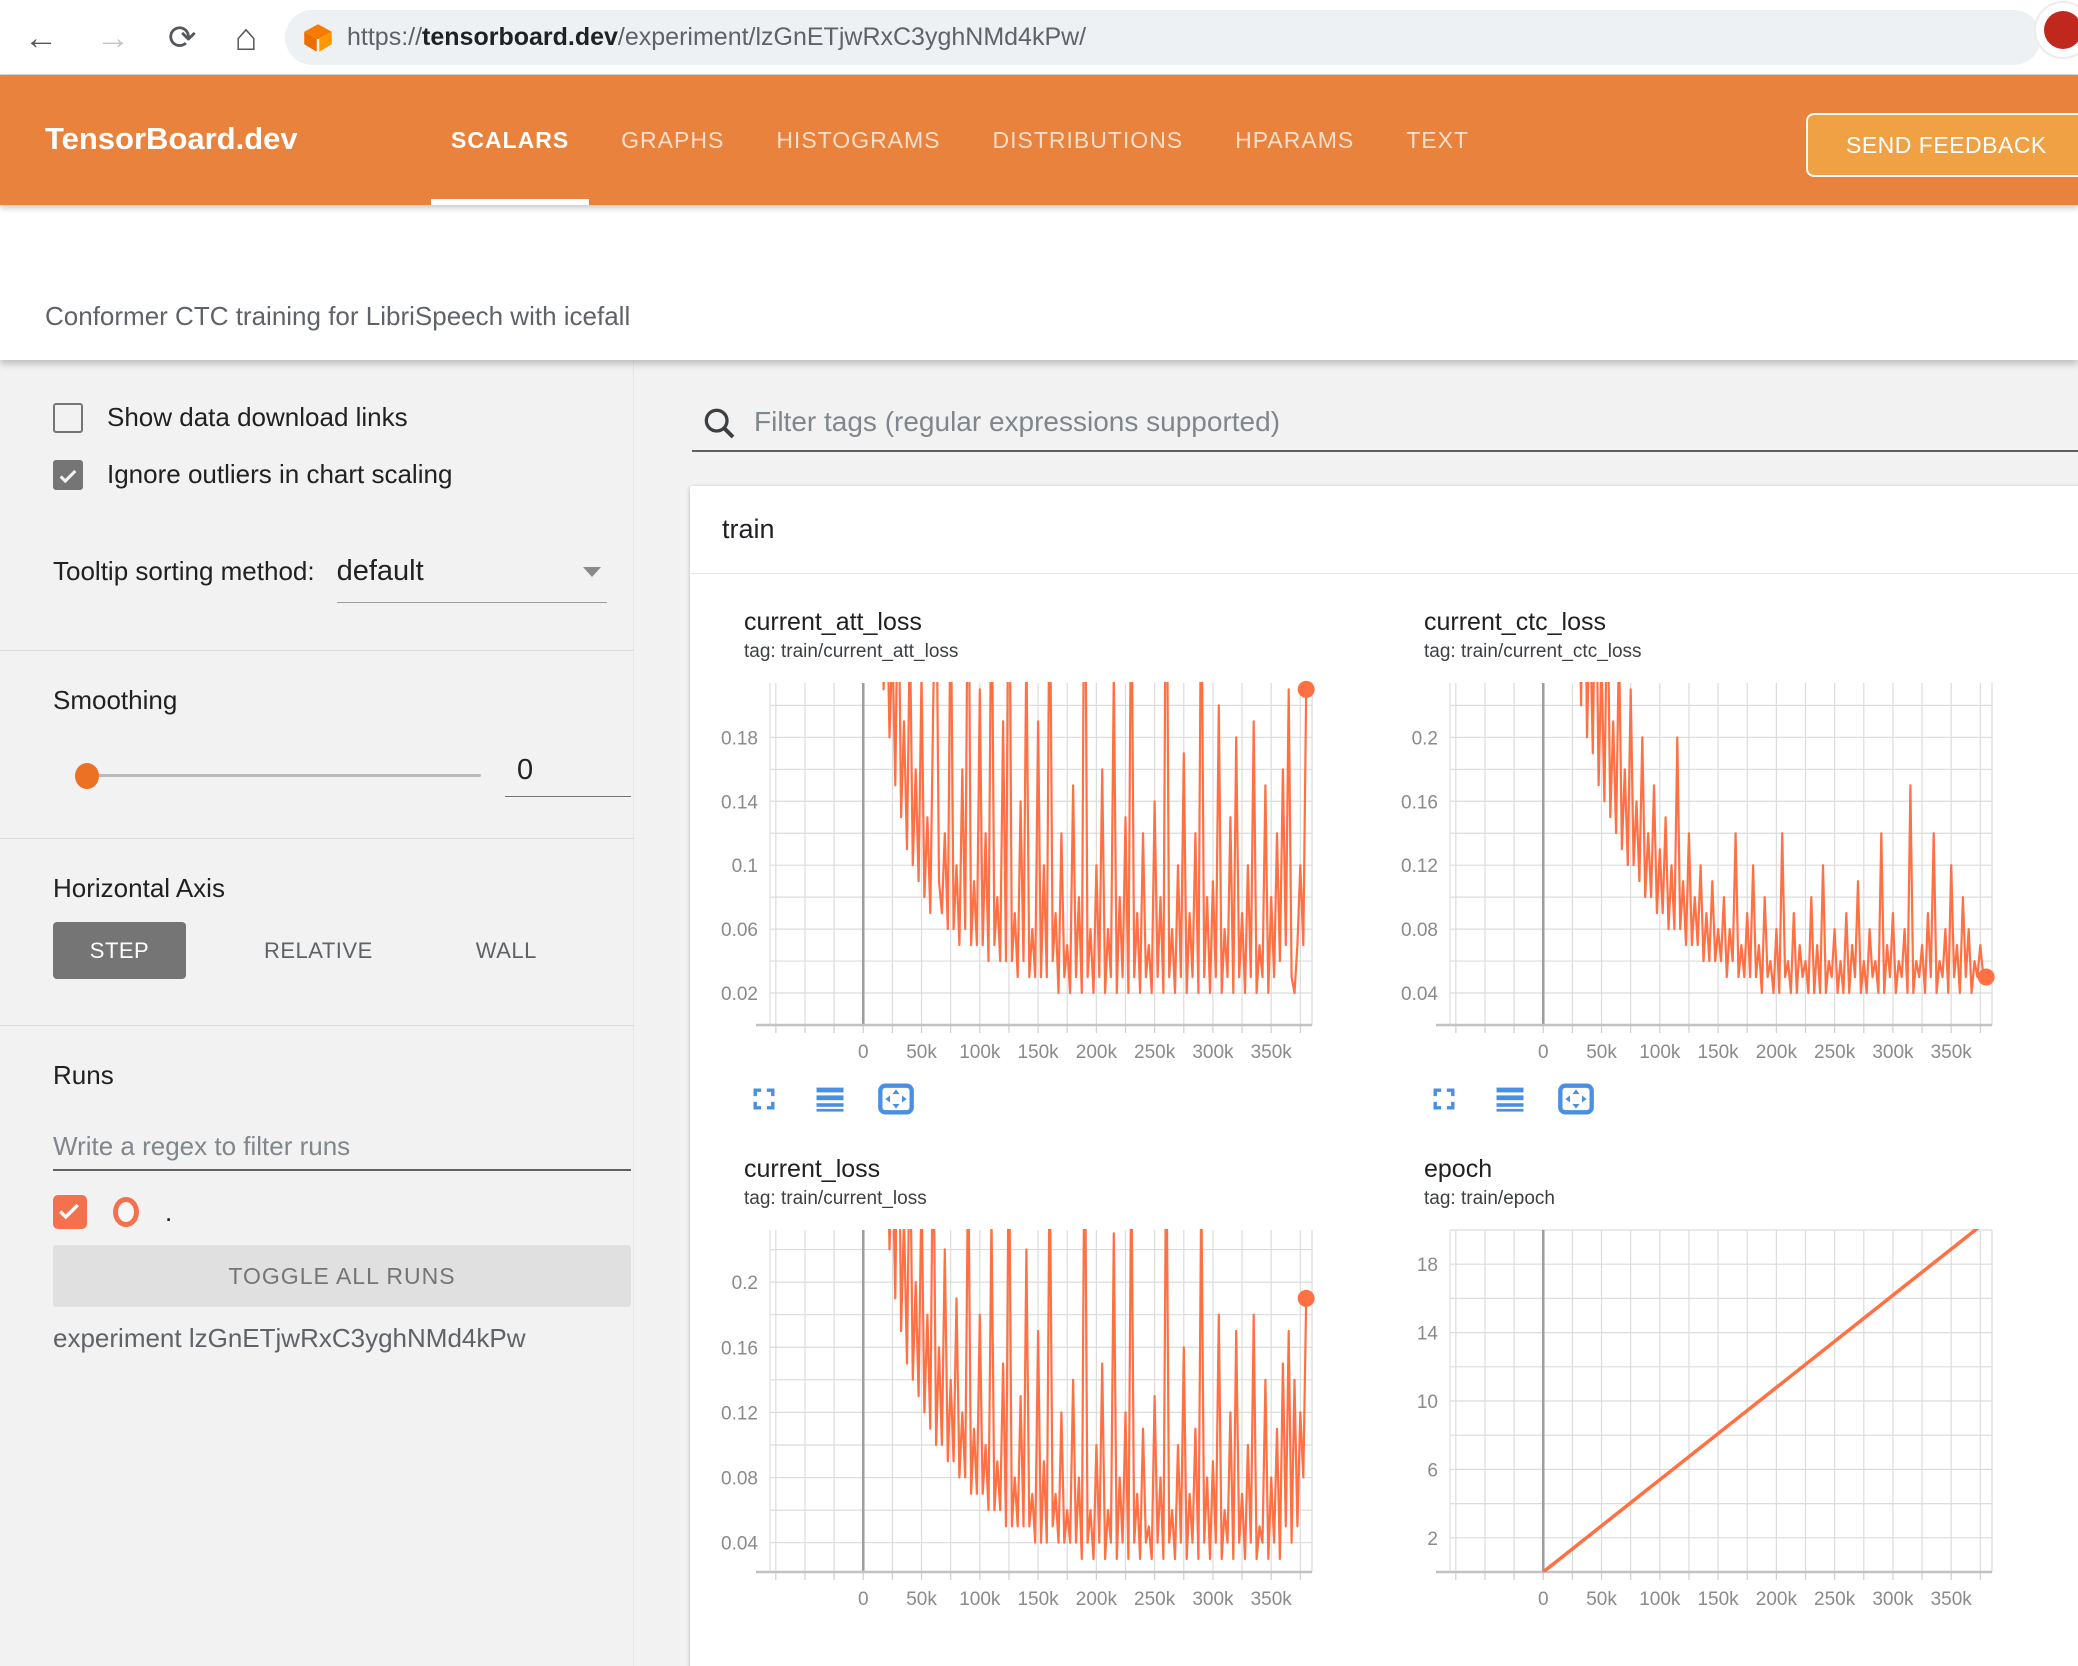  What do you see at coordinates (342, 1276) in the screenshot?
I see `toggle-all-runs-button: TOGGLE ALL RUNS` at bounding box center [342, 1276].